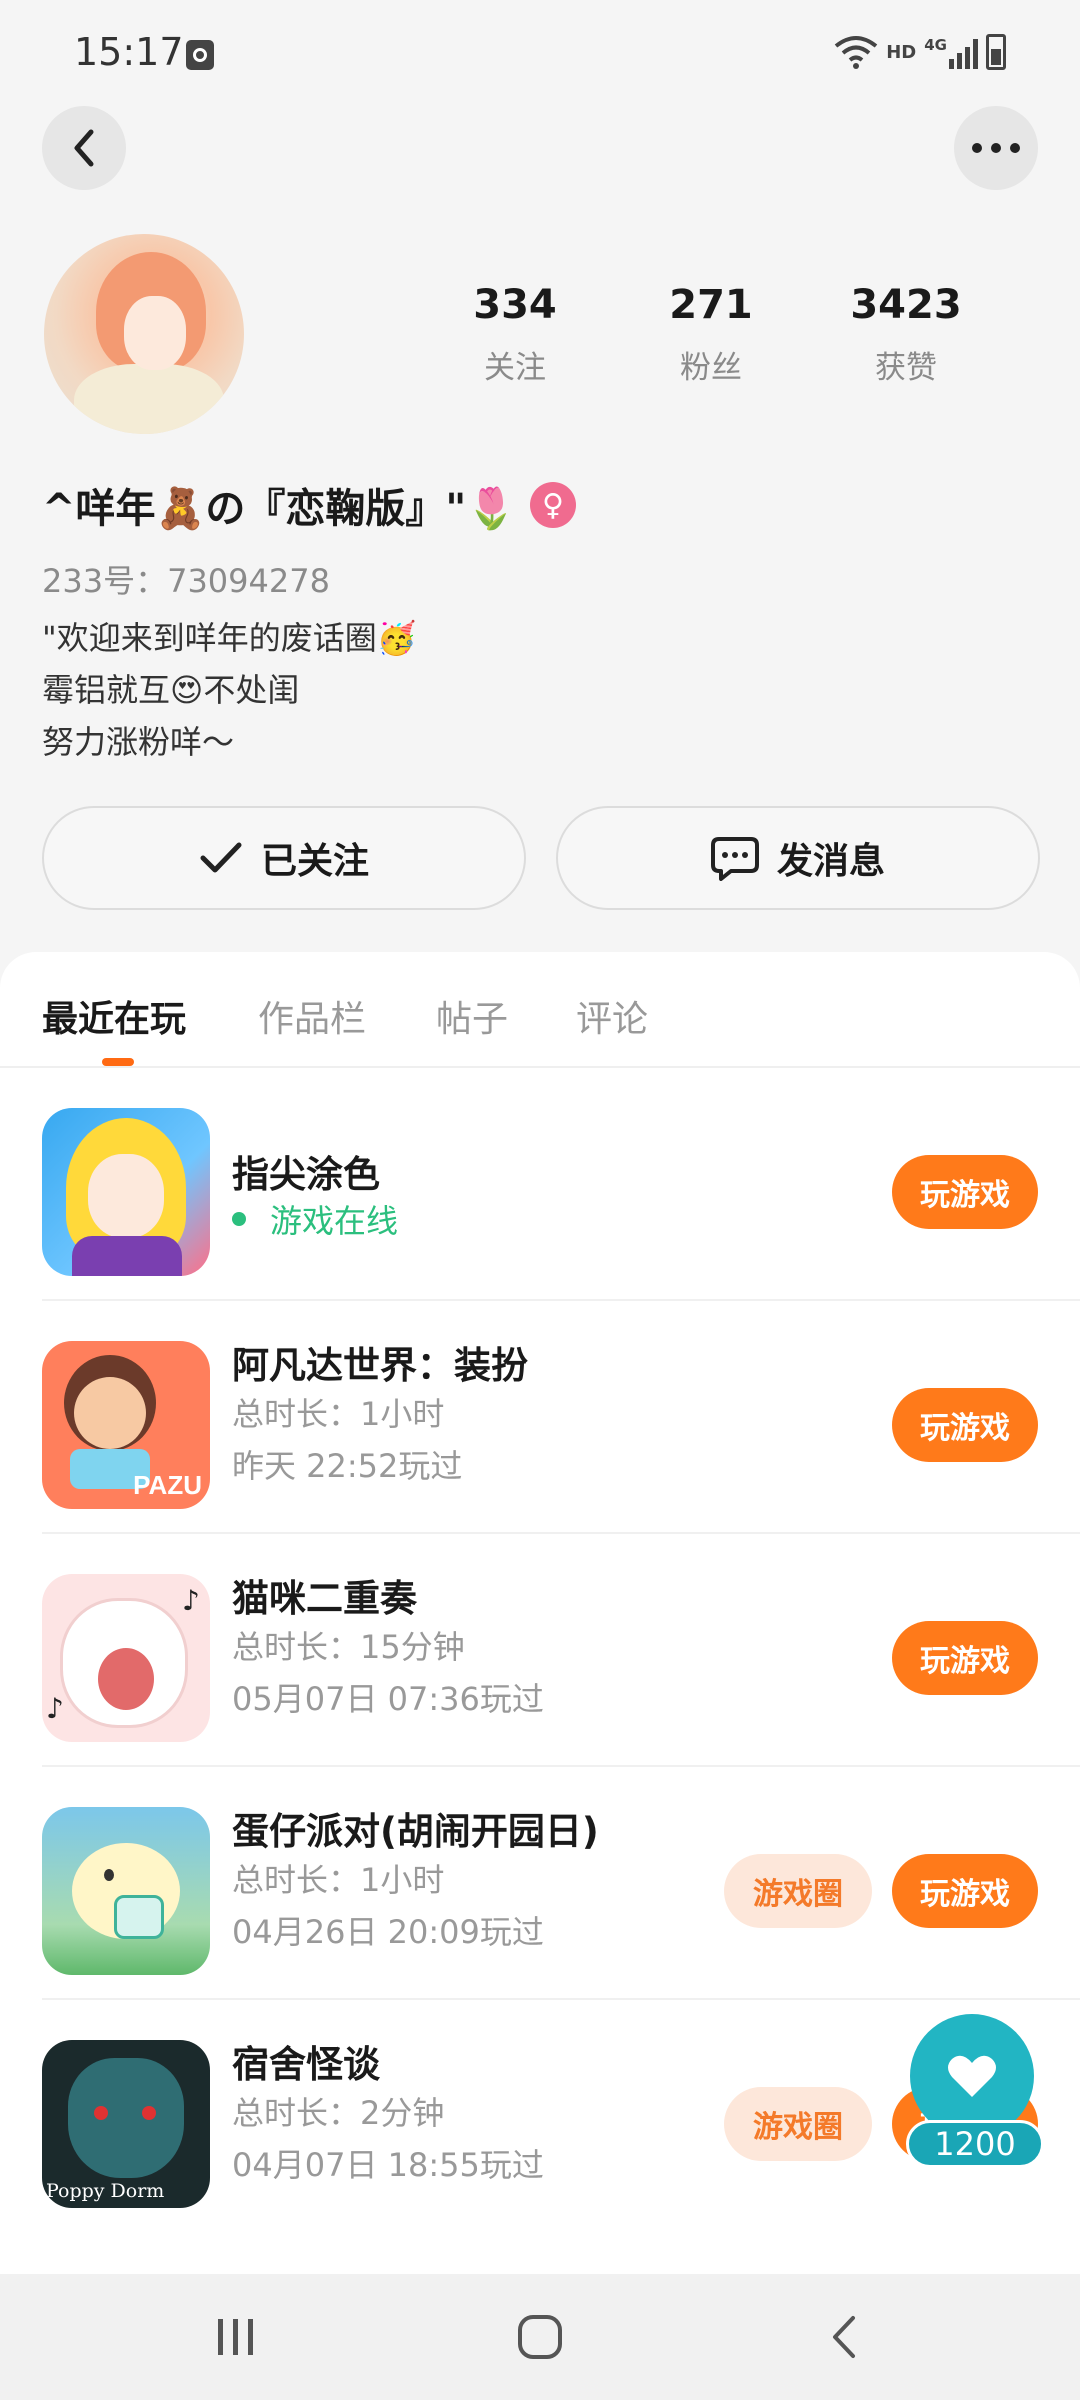  Describe the element at coordinates (312, 1016) in the screenshot. I see `tab-works: 作品栏` at that location.